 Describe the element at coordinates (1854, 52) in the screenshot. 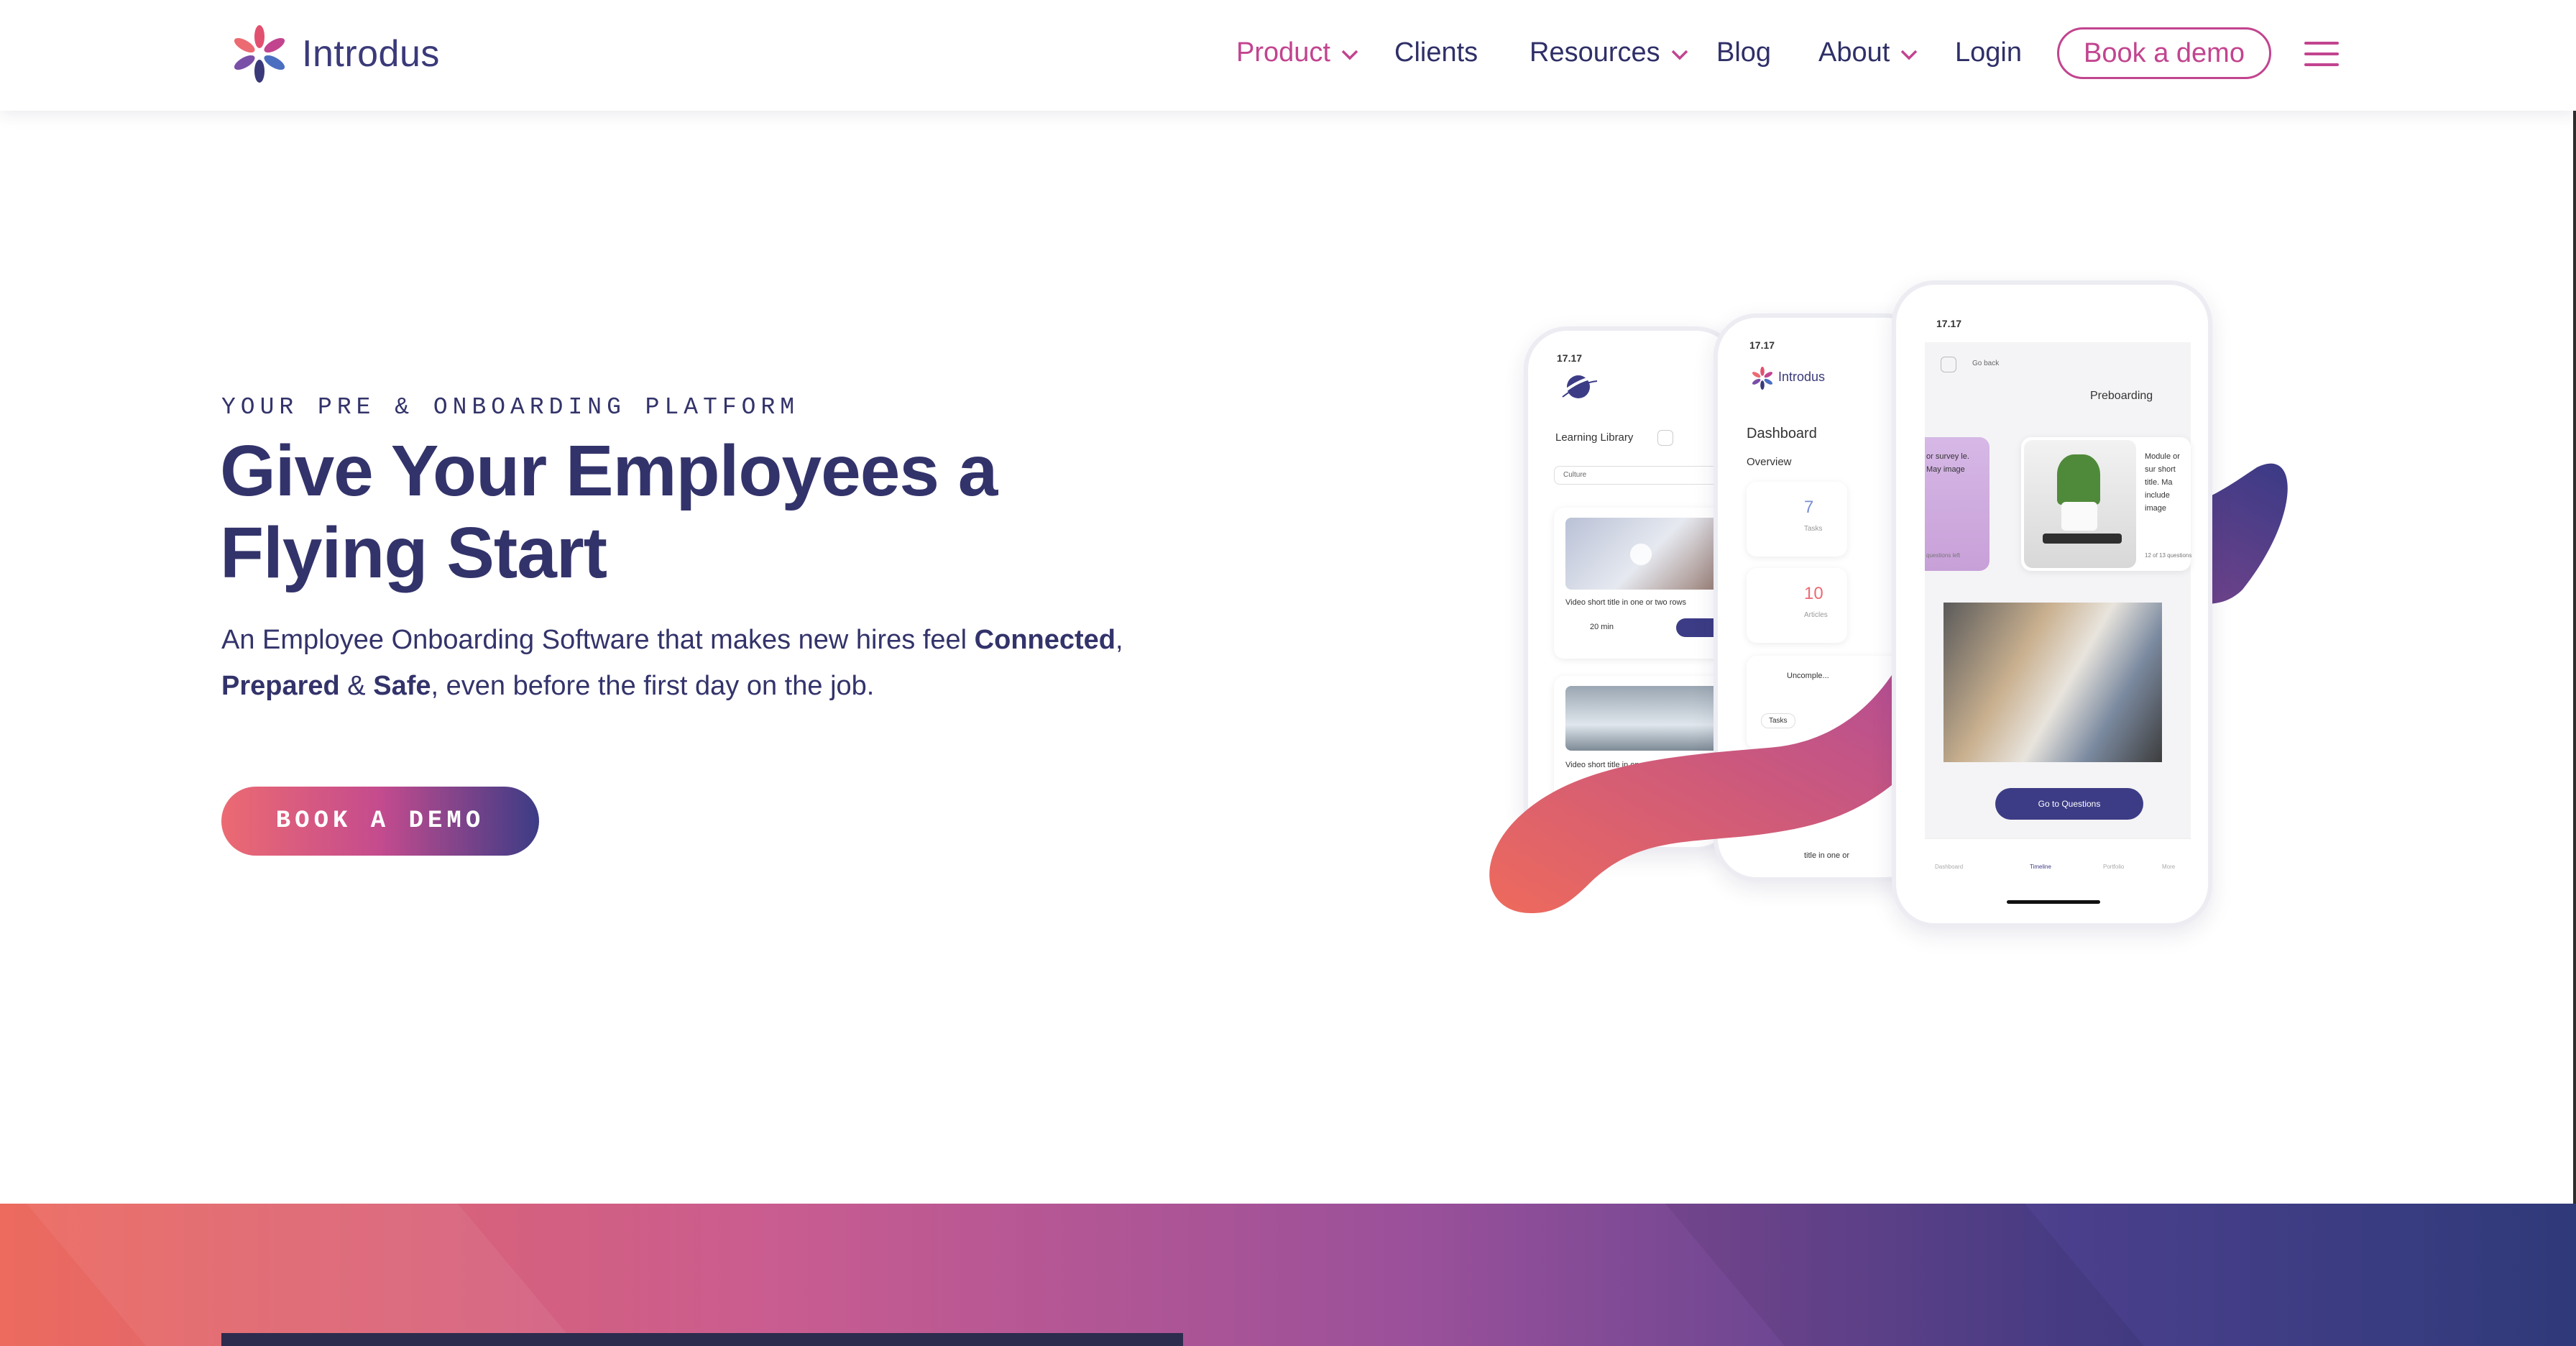

I see `nav-about-label: About` at that location.